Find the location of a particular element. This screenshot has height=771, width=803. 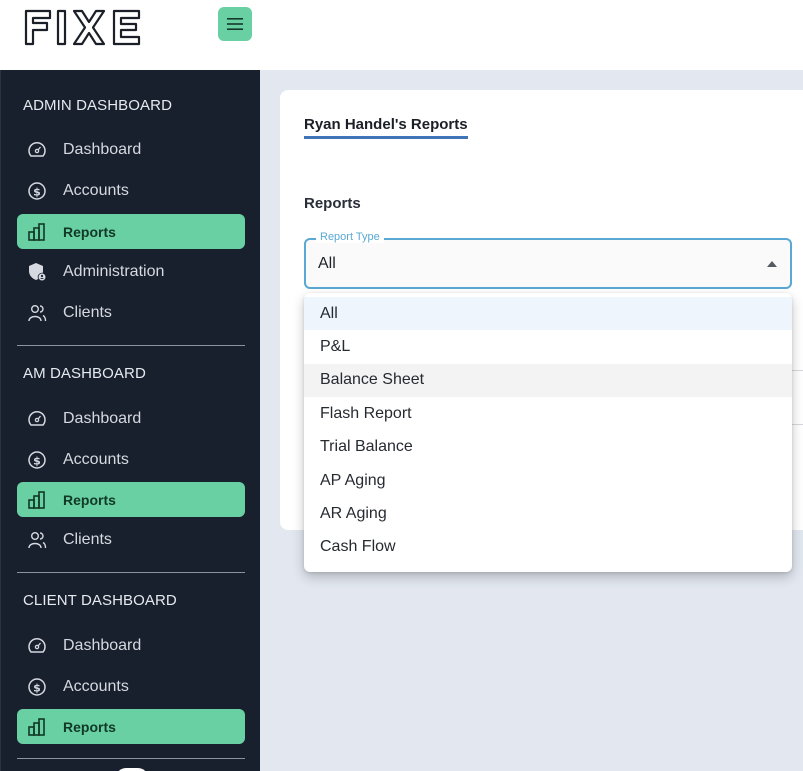

menu-toggle-button is located at coordinates (235, 24).